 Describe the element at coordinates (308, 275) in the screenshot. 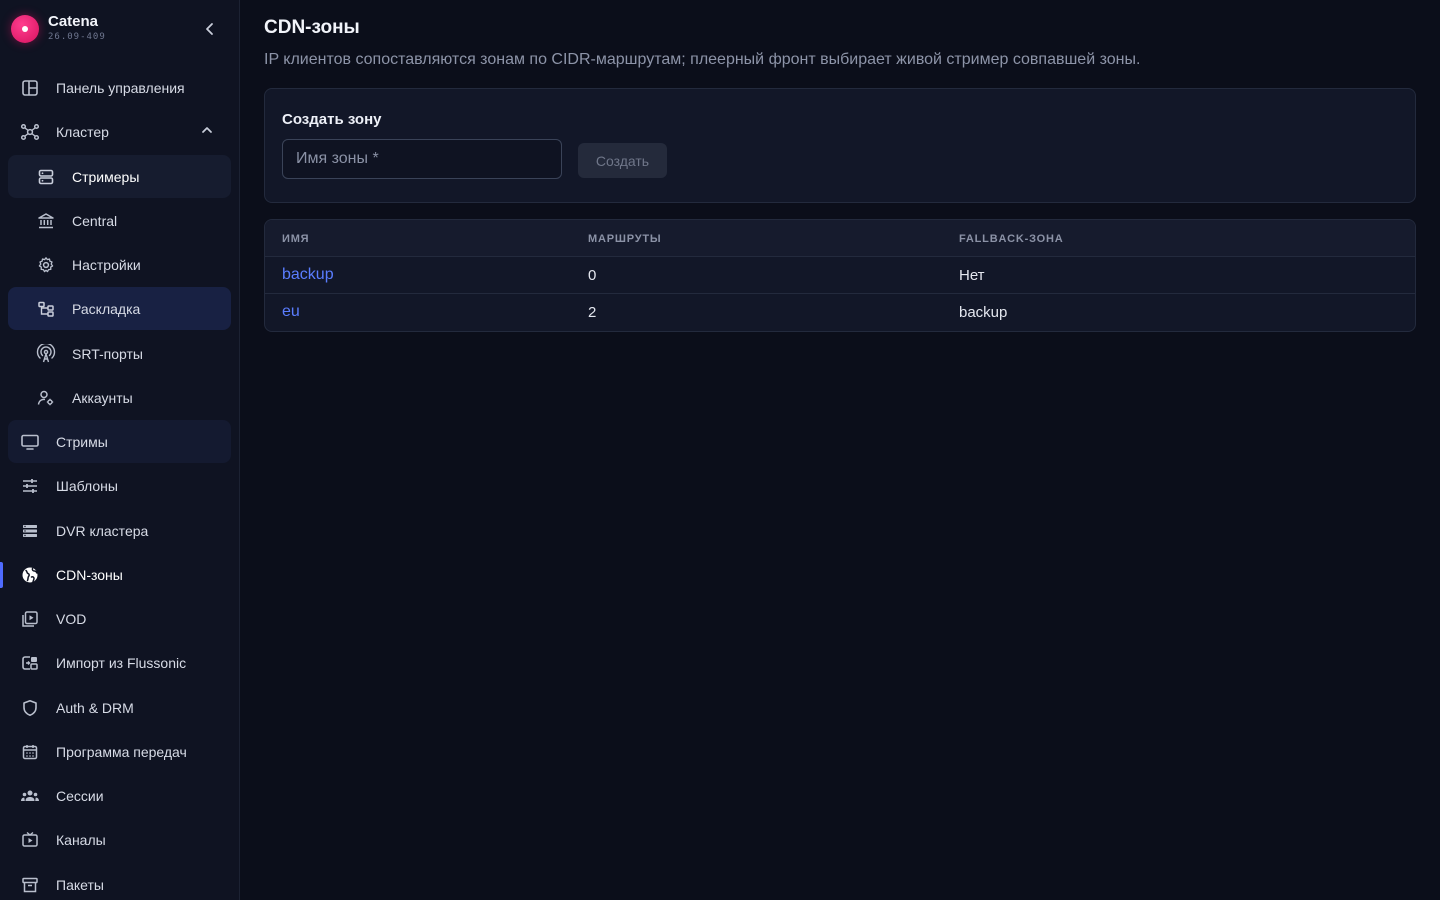

I see `zone-name-link: backup` at that location.